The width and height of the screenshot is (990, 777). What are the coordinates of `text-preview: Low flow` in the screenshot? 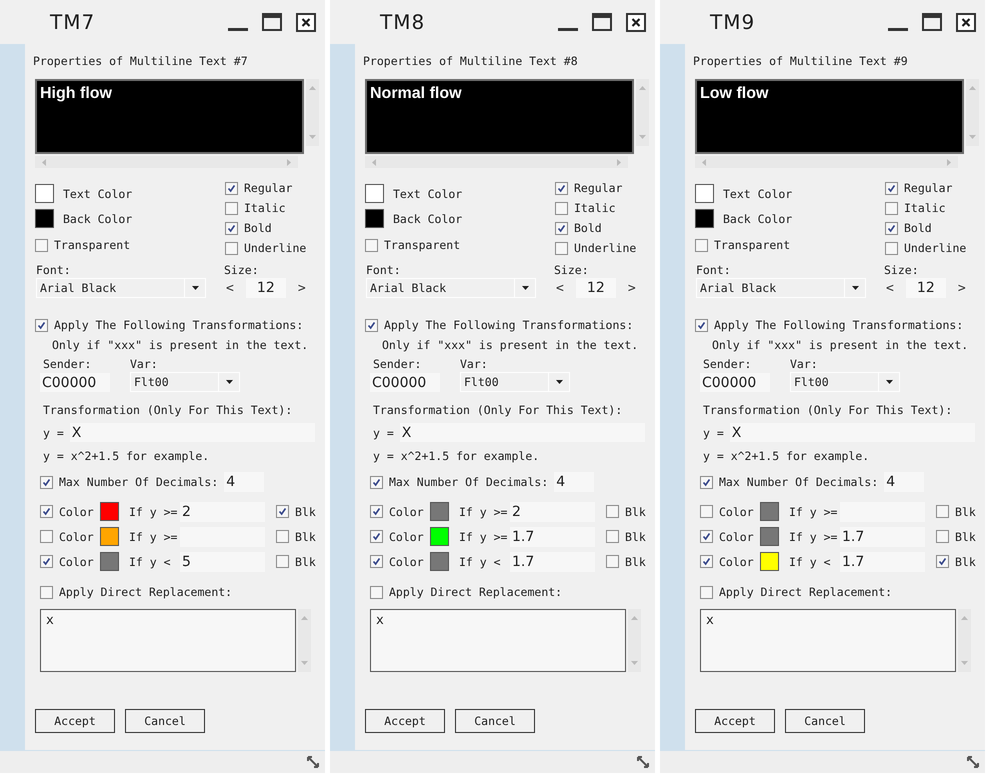 It's located at (829, 116).